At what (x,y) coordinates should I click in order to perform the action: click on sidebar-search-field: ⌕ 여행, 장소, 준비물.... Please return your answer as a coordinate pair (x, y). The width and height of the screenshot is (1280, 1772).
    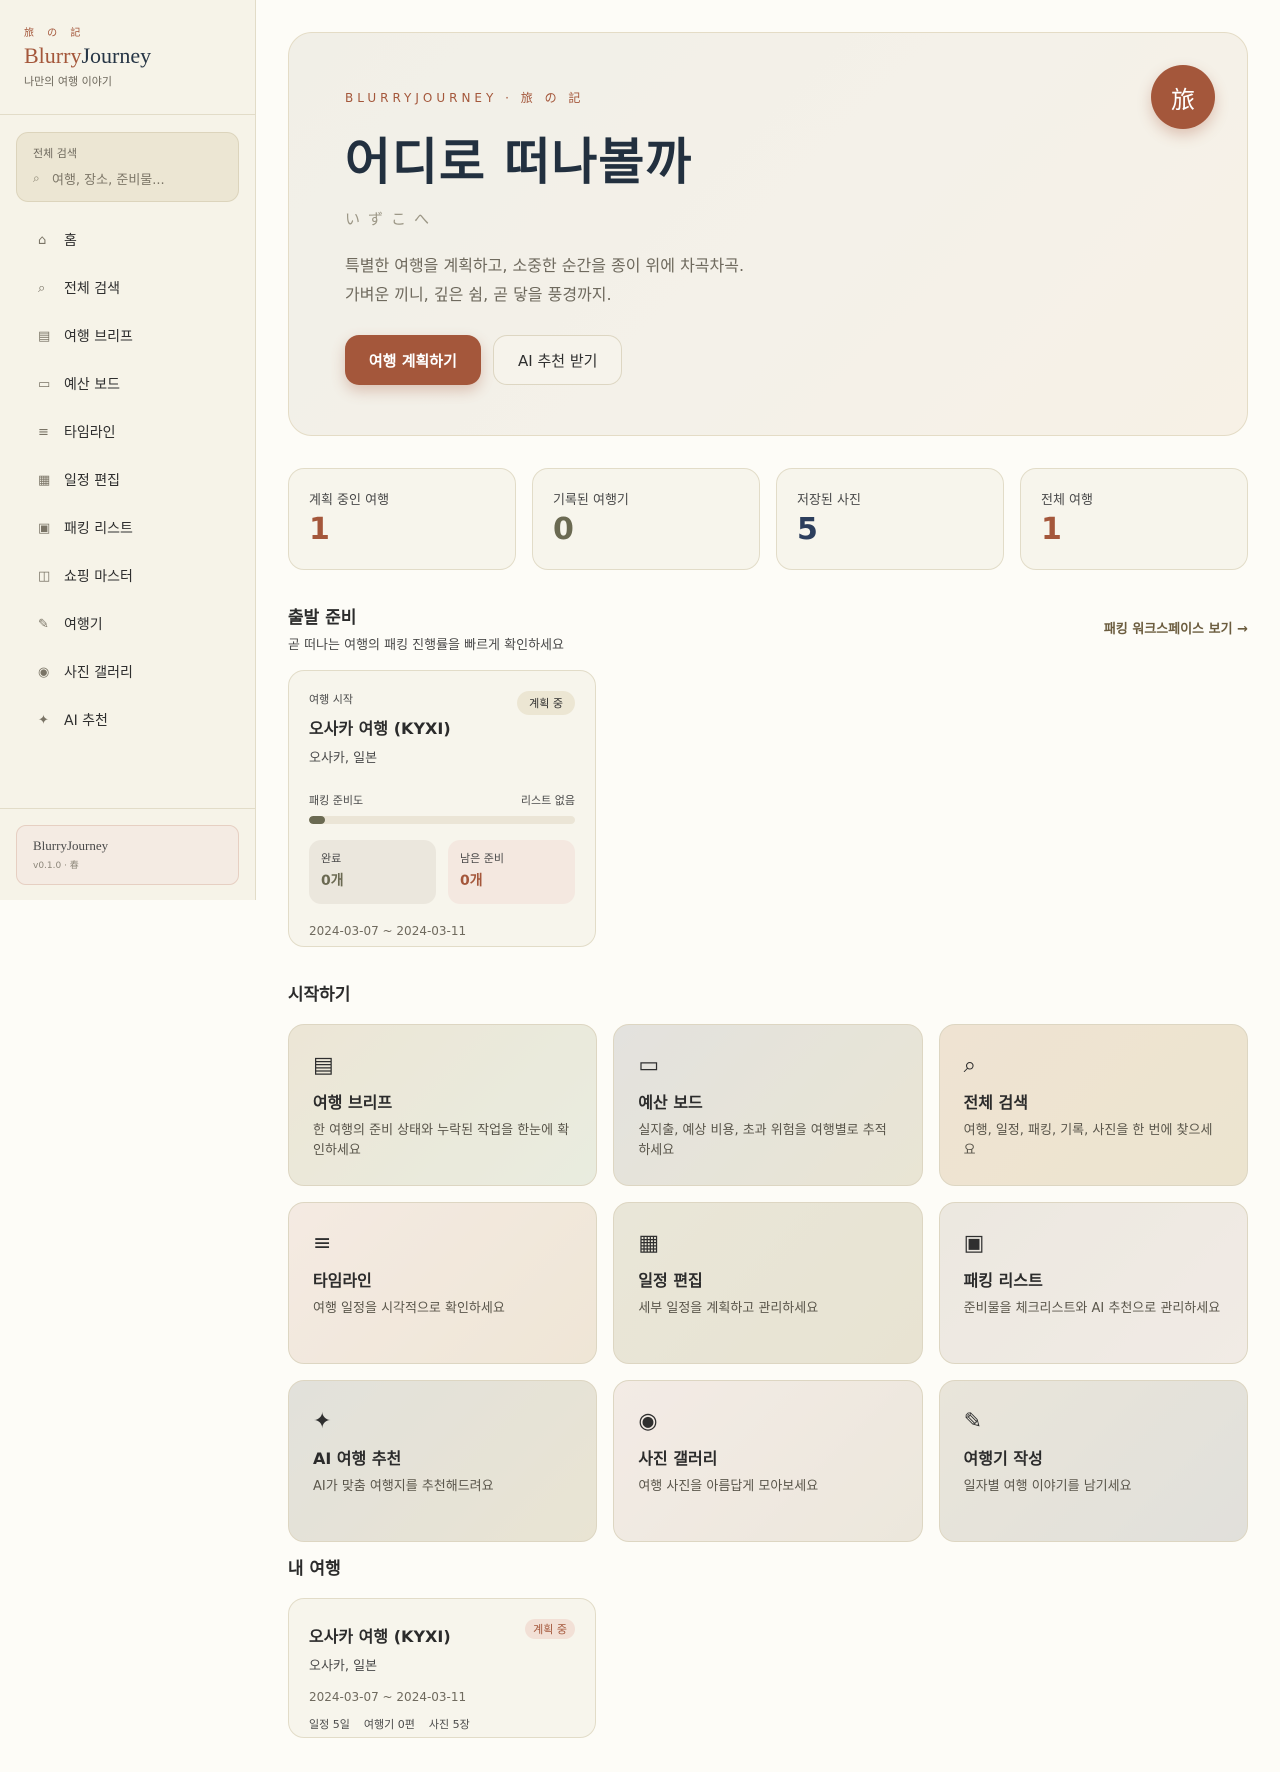
    Looking at the image, I should click on (127, 178).